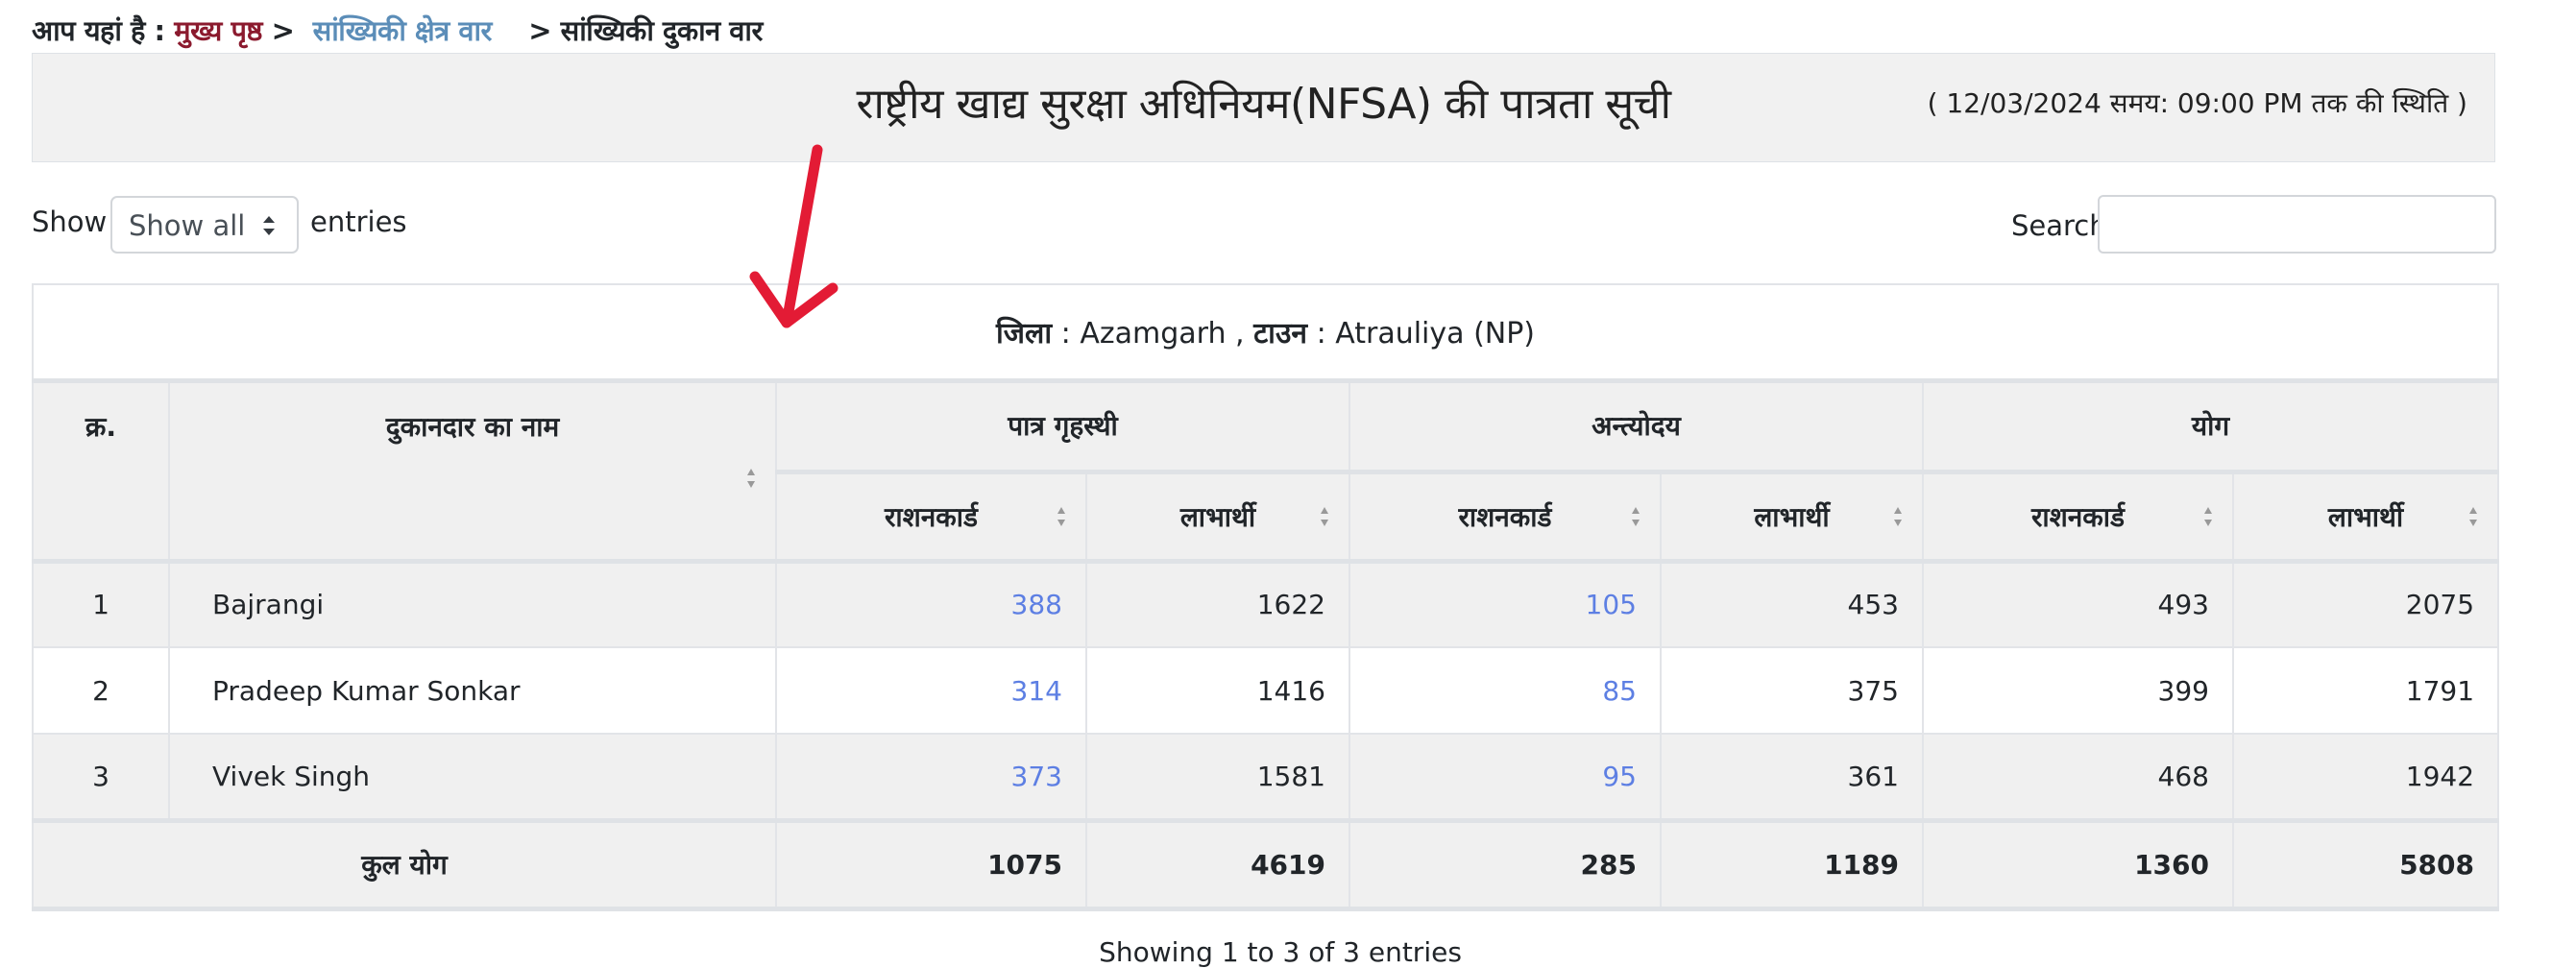 This screenshot has width=2576, height=968. Describe the element at coordinates (1217, 691) in the screenshot. I see `cell-phh-beneficiaries: 1416` at that location.